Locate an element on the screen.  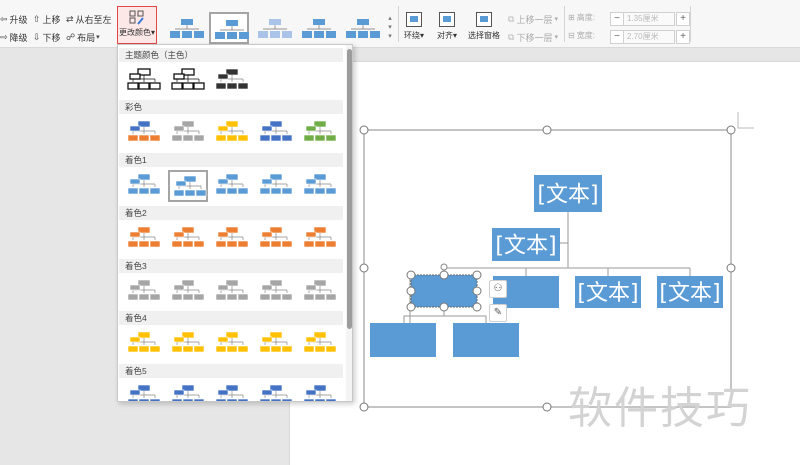
color-section-header: 着色5 is located at coordinates (231, 371).